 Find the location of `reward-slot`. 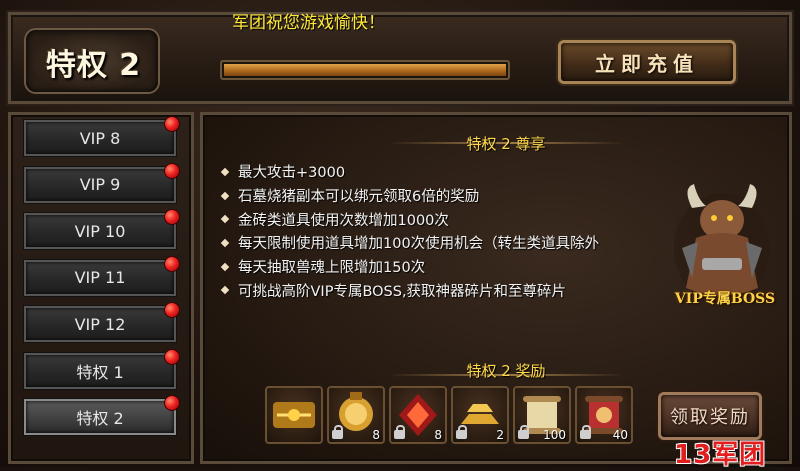

reward-slot is located at coordinates (294, 415).